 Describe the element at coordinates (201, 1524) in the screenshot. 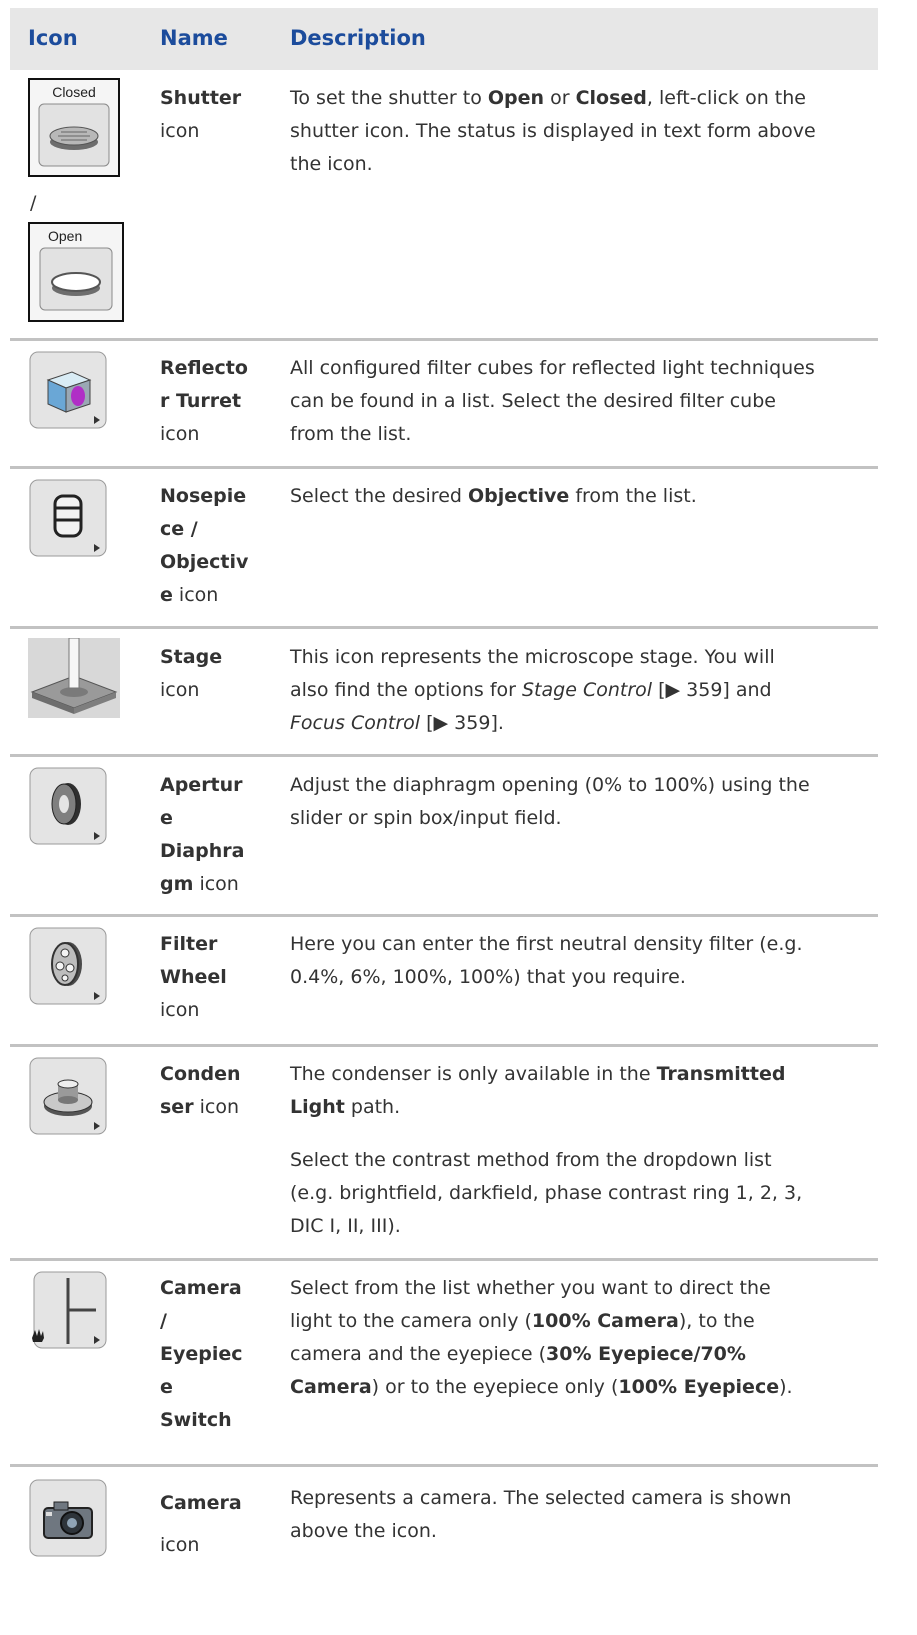

I see `row-camera-name: Camera icon` at that location.